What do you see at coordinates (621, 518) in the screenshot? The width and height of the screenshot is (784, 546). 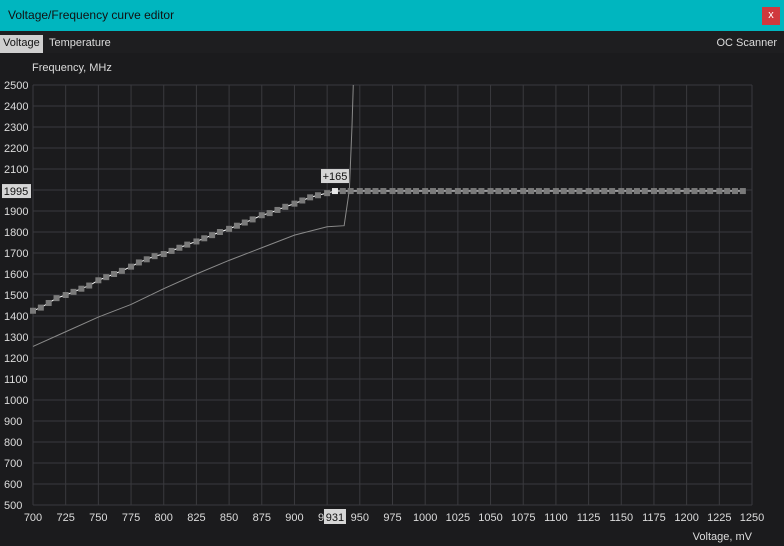 I see `x-tick-label: 1150` at bounding box center [621, 518].